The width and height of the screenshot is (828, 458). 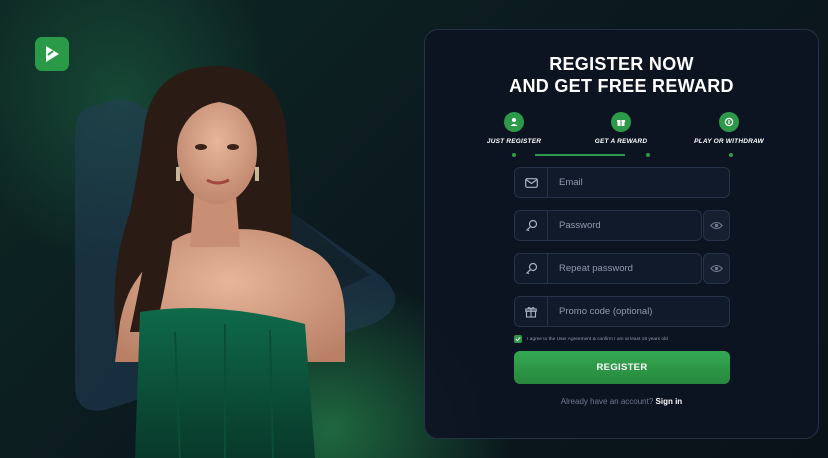 I want to click on coin-icon, so click(x=729, y=122).